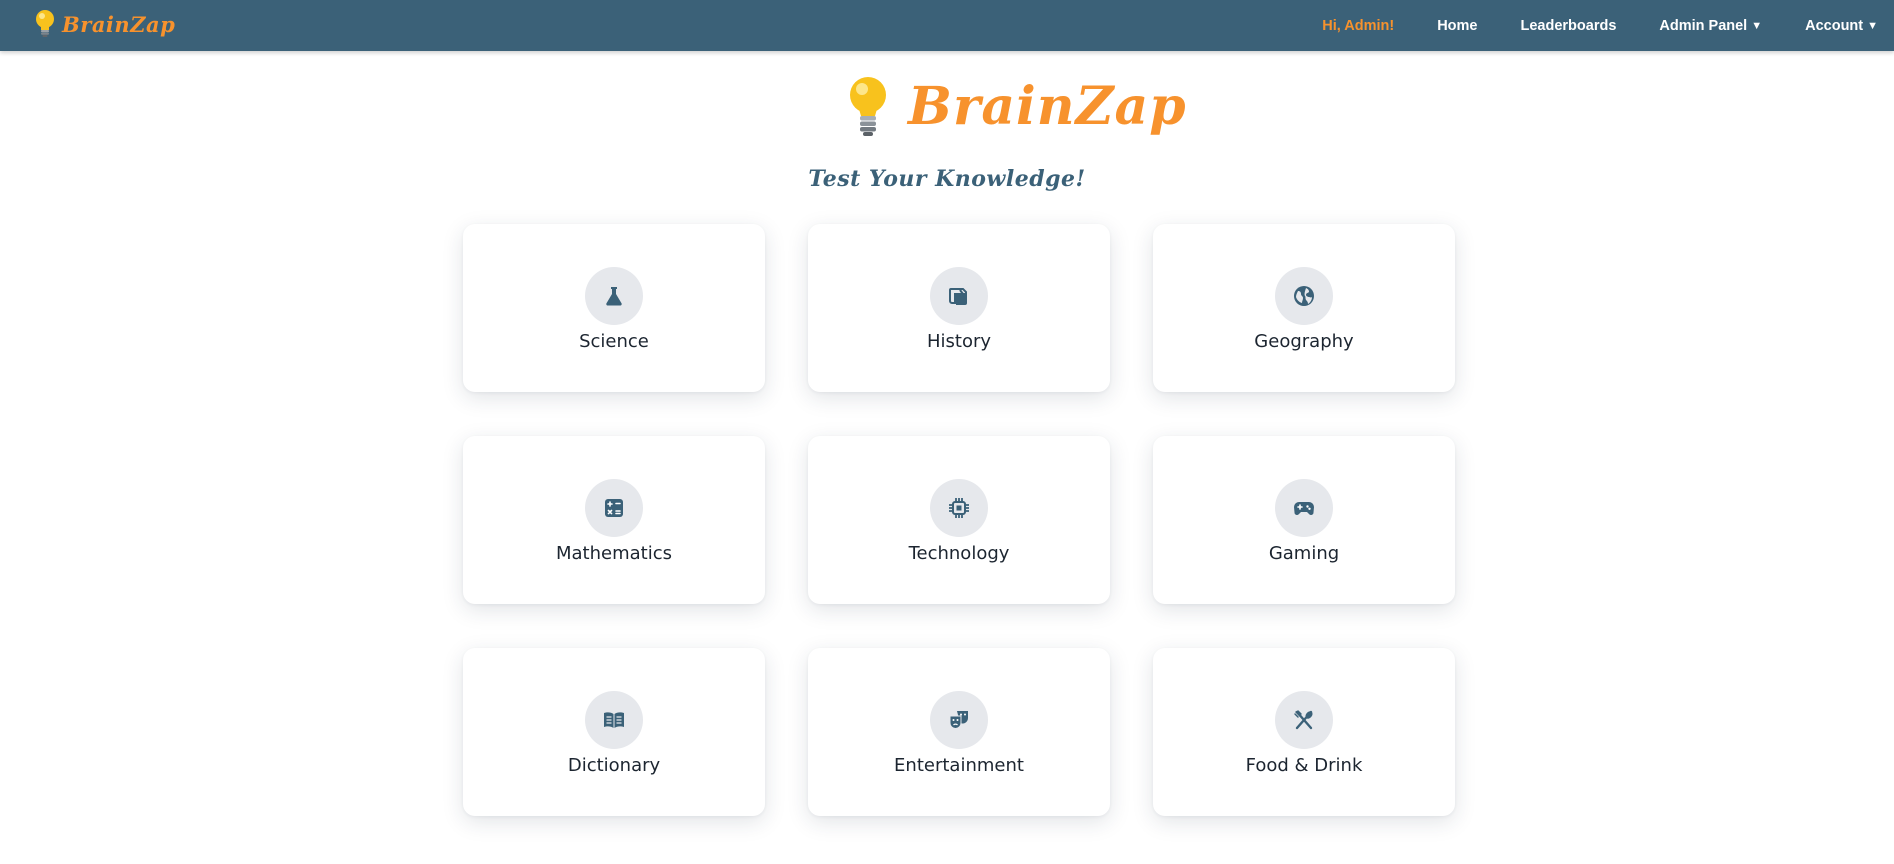  What do you see at coordinates (614, 765) in the screenshot?
I see `category-label: Dictionary` at bounding box center [614, 765].